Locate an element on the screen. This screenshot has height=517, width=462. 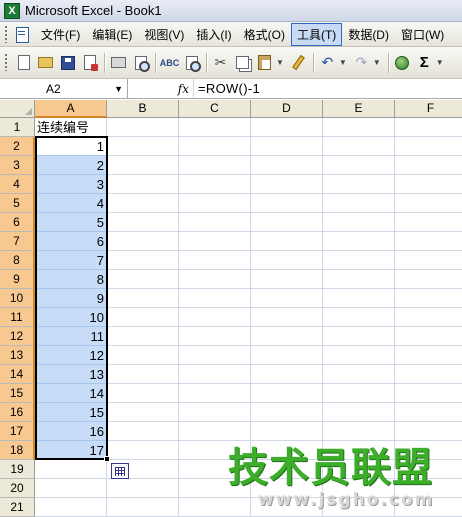
redo-button: ↷ is located at coordinates (361, 62).